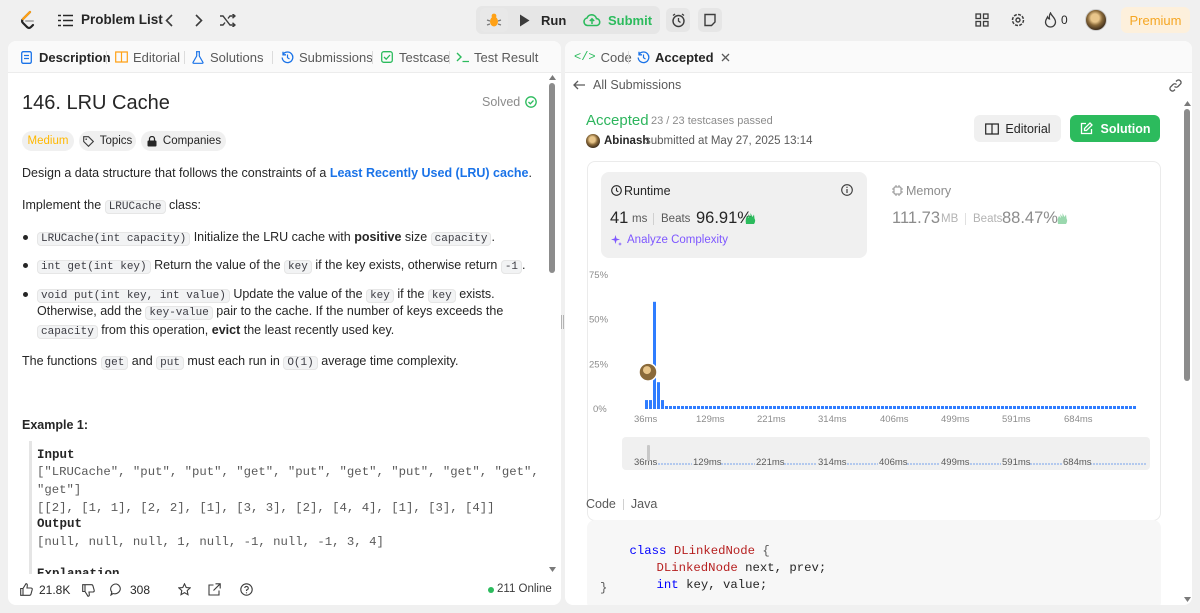  What do you see at coordinates (184, 589) in the screenshot?
I see `star-icon` at bounding box center [184, 589].